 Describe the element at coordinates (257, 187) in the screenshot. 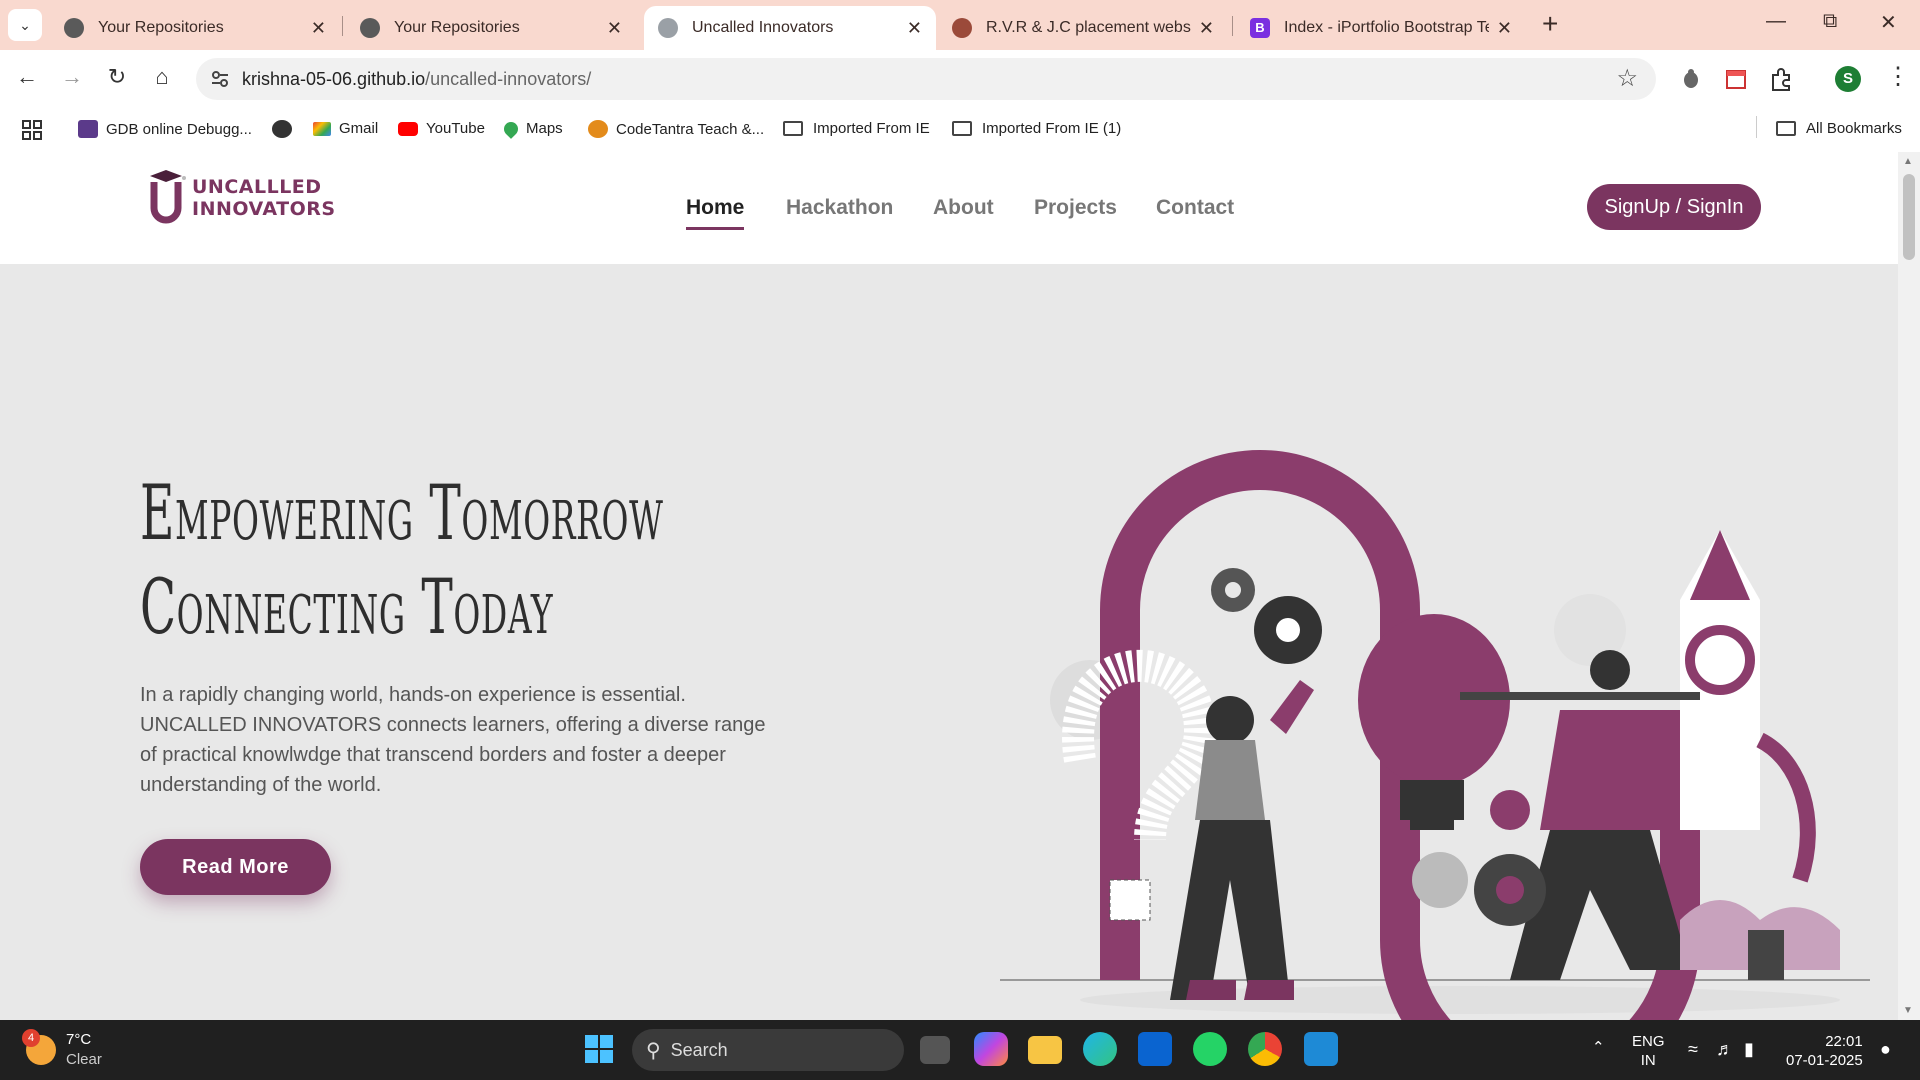

I see `logo-line1: UNCALLLED` at that location.